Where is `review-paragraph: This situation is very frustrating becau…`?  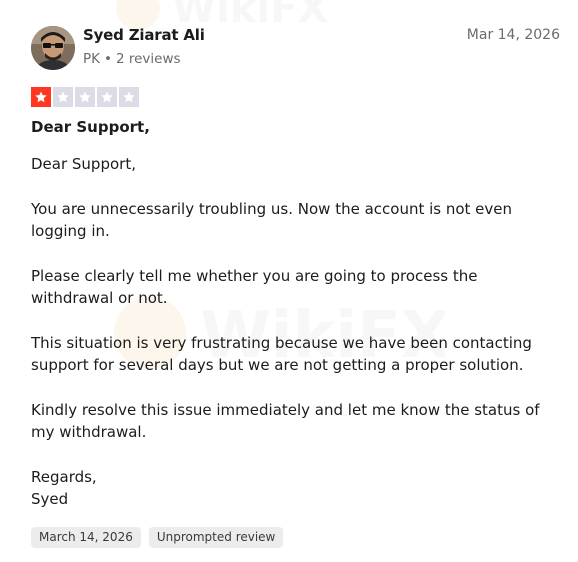
review-paragraph: This situation is very frustrating becau… is located at coordinates (281, 354).